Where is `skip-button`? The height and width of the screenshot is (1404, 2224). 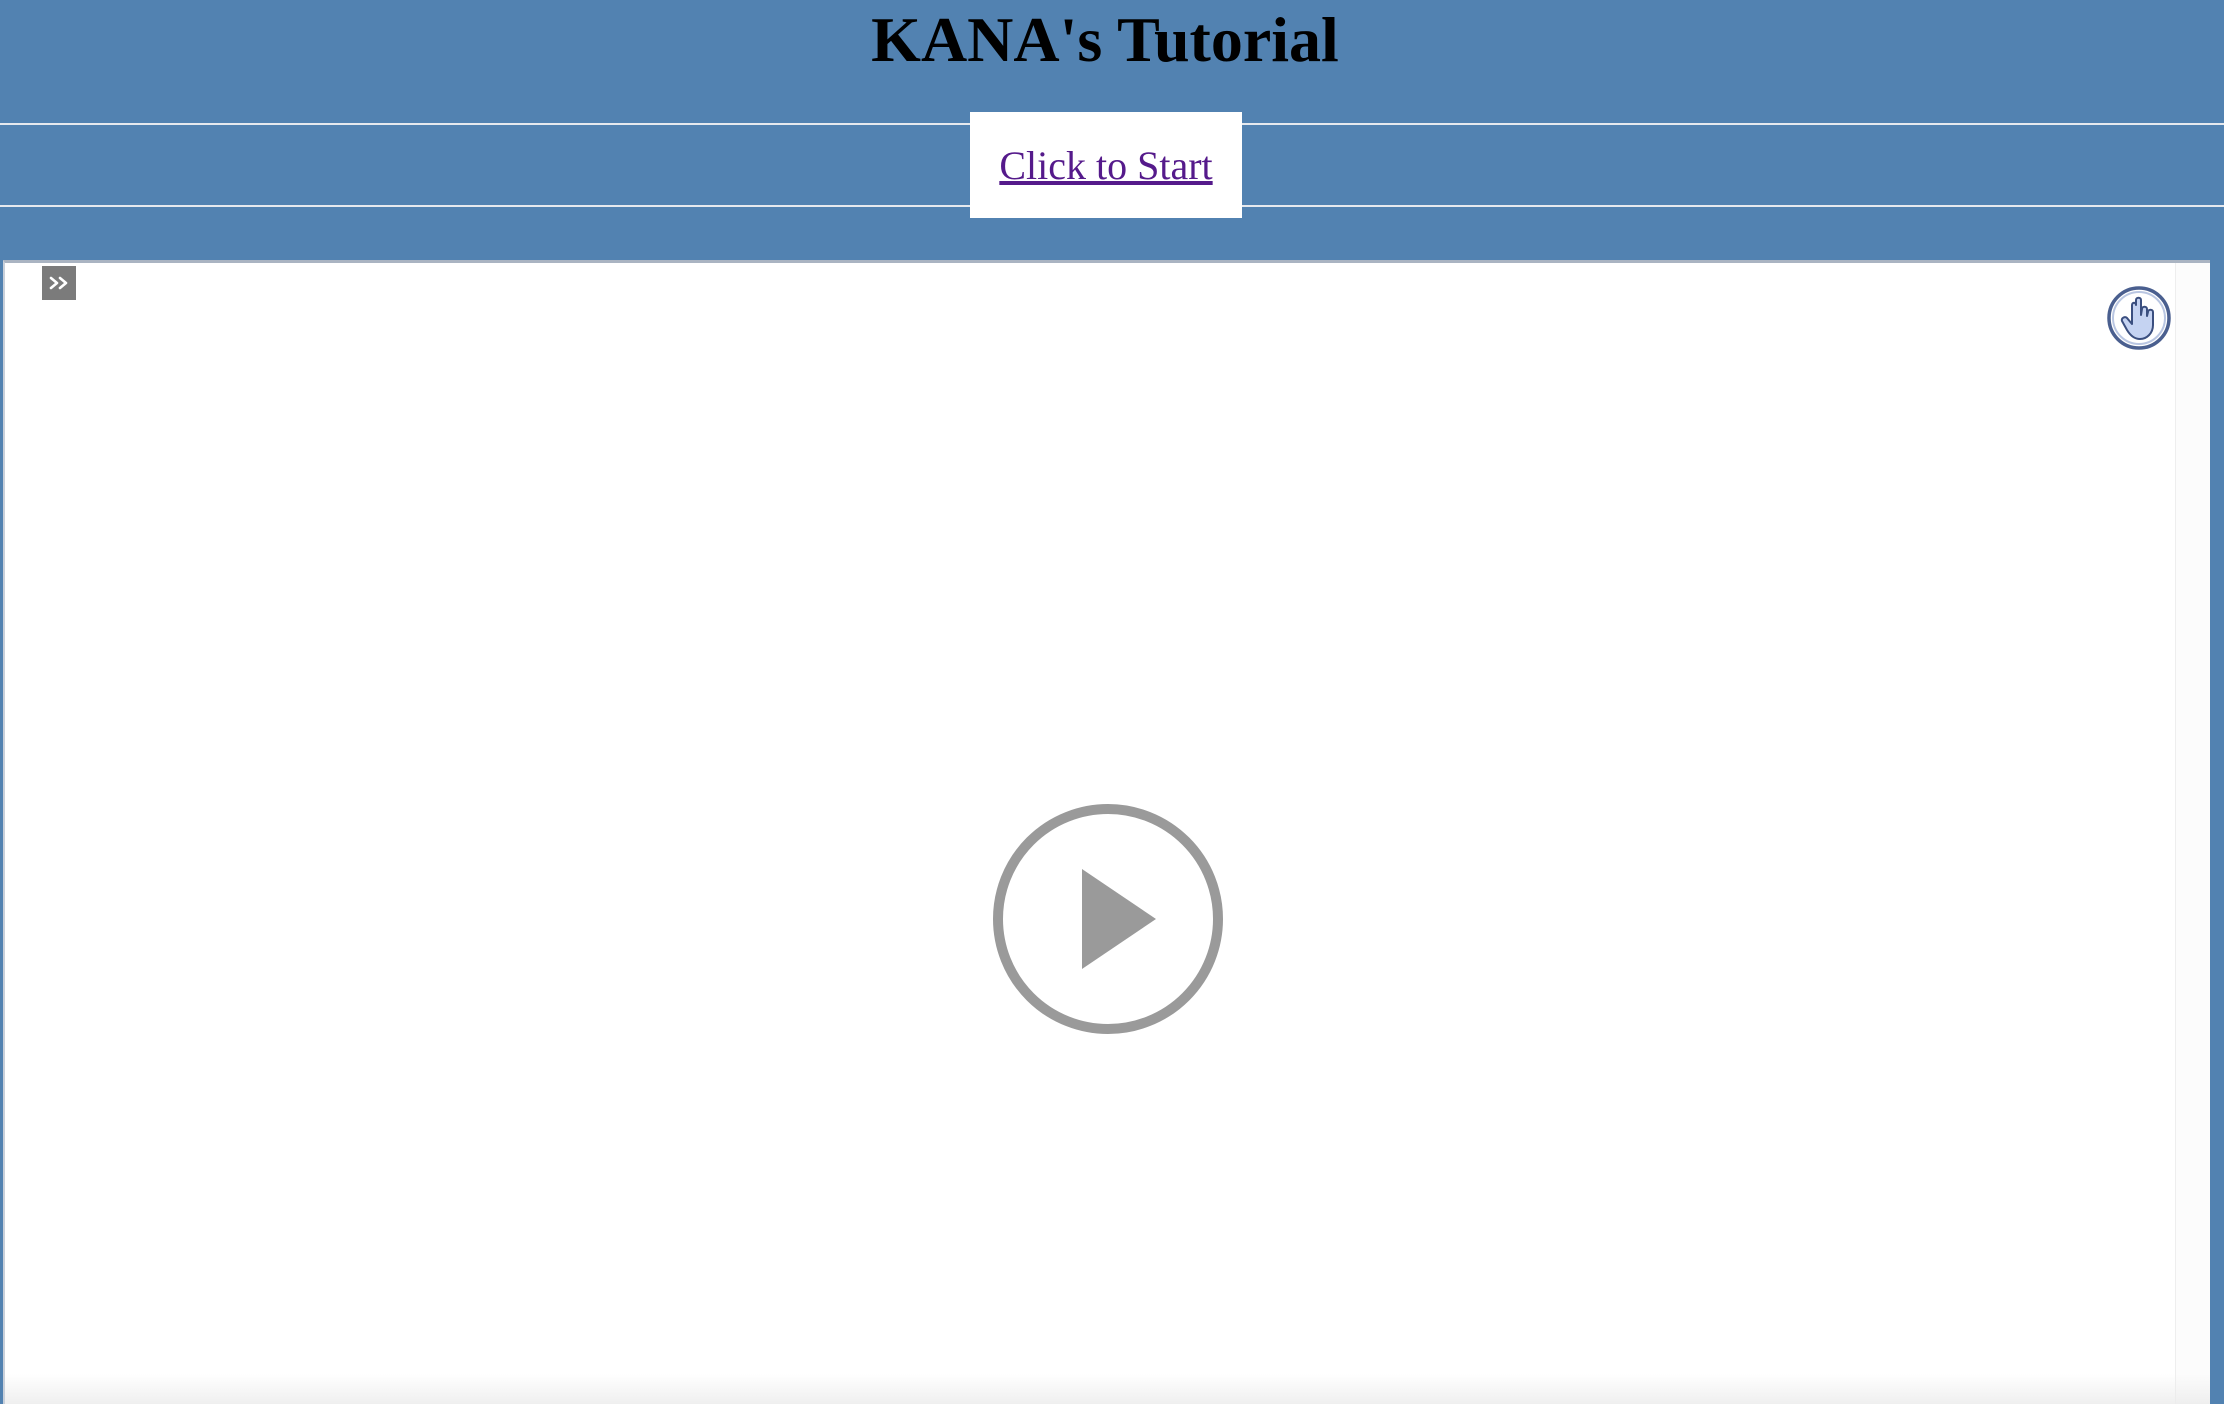
skip-button is located at coordinates (59, 283).